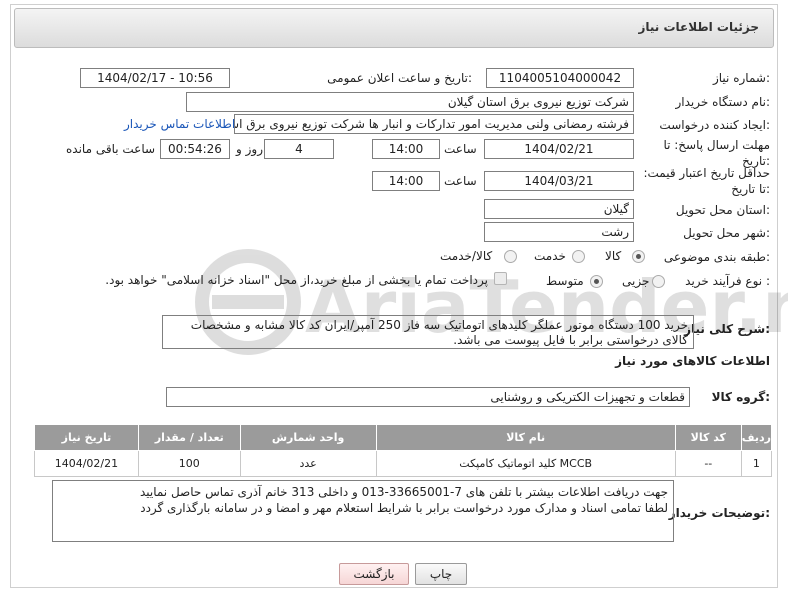 Image resolution: width=788 pixels, height=598 pixels. What do you see at coordinates (406, 181) in the screenshot?
I see `price-time-field: 14:00` at bounding box center [406, 181].